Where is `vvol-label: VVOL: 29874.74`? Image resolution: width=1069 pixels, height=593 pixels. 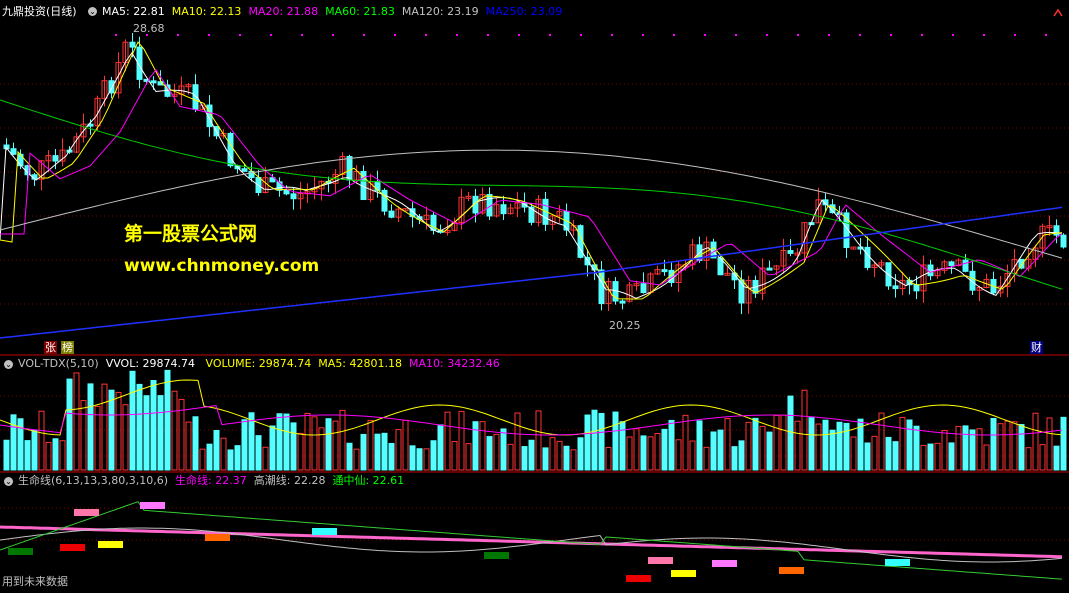 vvol-label: VVOL: 29874.74 is located at coordinates (150, 363).